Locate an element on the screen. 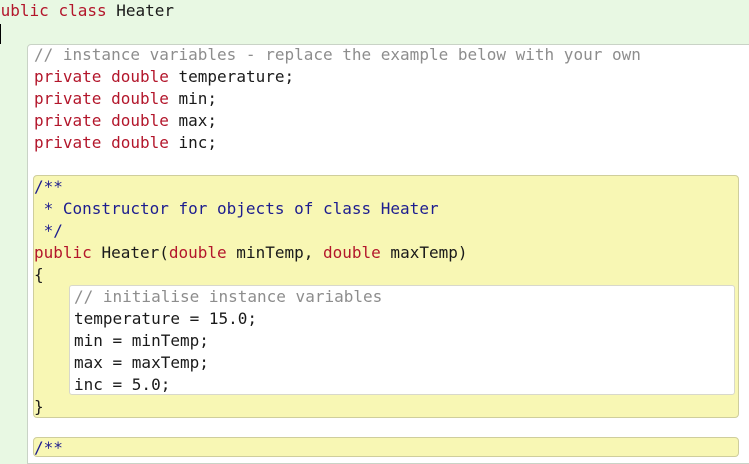 The height and width of the screenshot is (464, 749). field-line-temperature: private double temperature; is located at coordinates (164, 77).